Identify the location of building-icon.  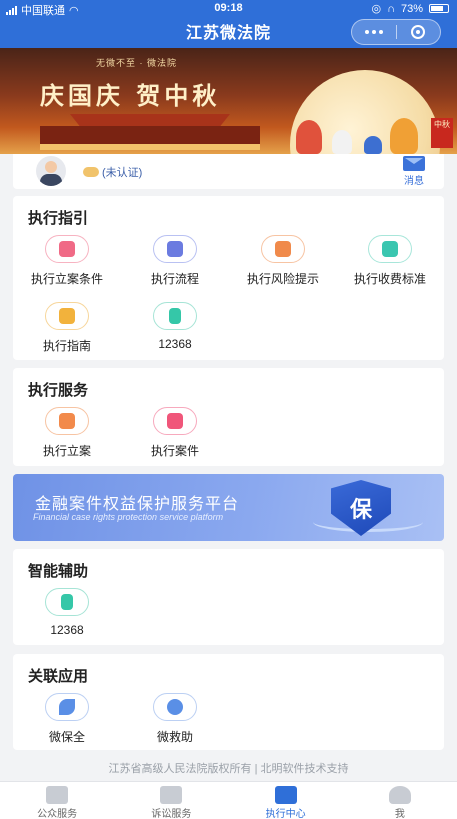
(57, 795).